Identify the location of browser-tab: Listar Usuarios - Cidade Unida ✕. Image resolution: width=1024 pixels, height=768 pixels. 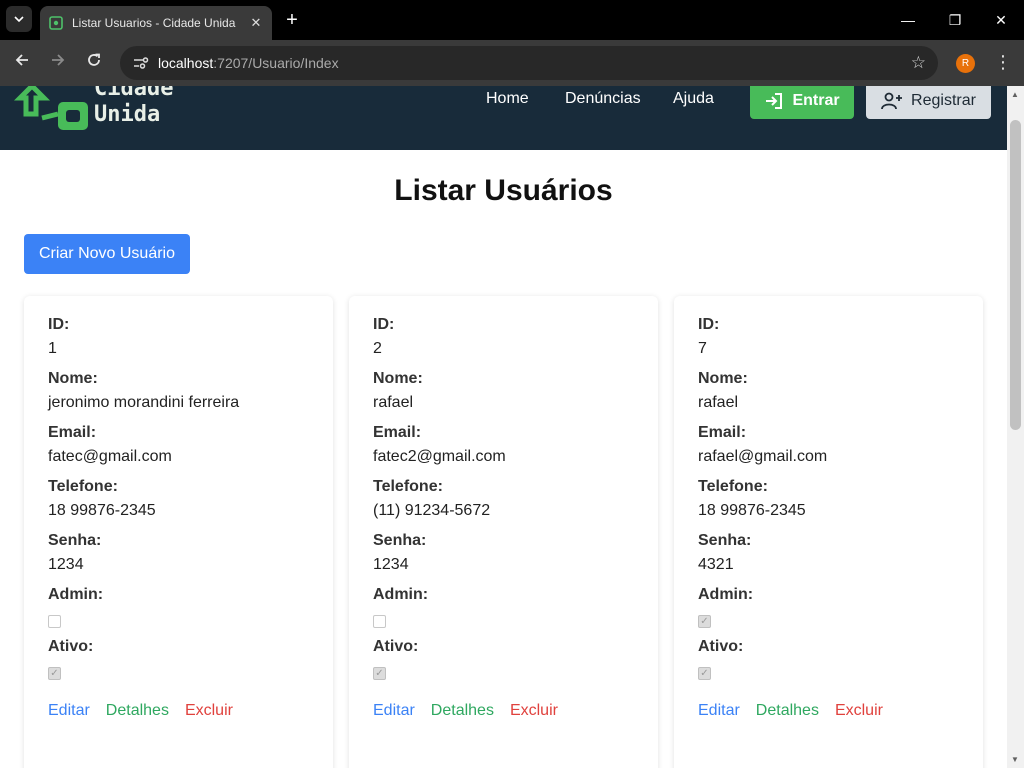
(156, 23).